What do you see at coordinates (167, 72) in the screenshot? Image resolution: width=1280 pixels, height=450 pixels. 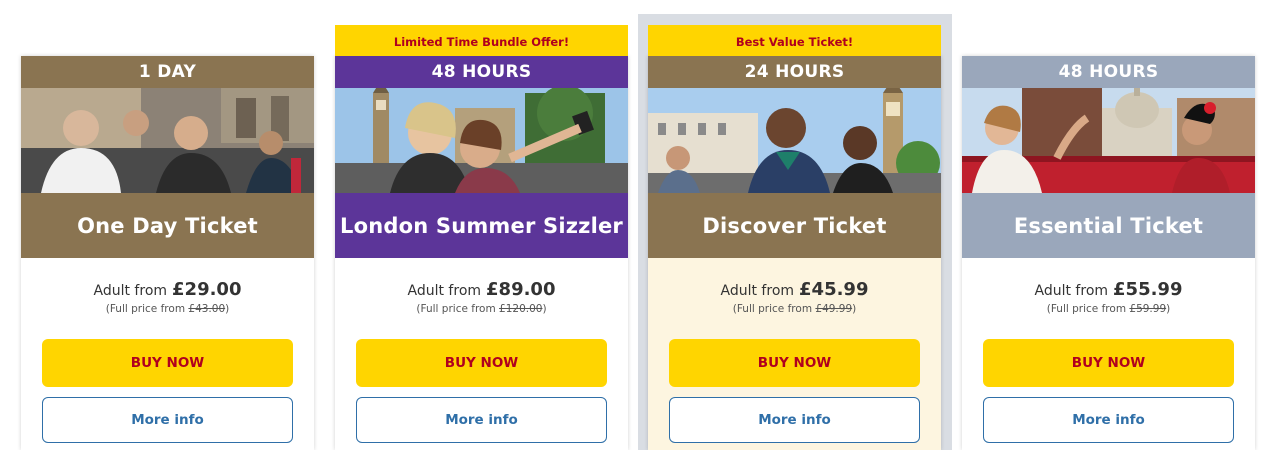 I see `duration-label: 1 DAY` at bounding box center [167, 72].